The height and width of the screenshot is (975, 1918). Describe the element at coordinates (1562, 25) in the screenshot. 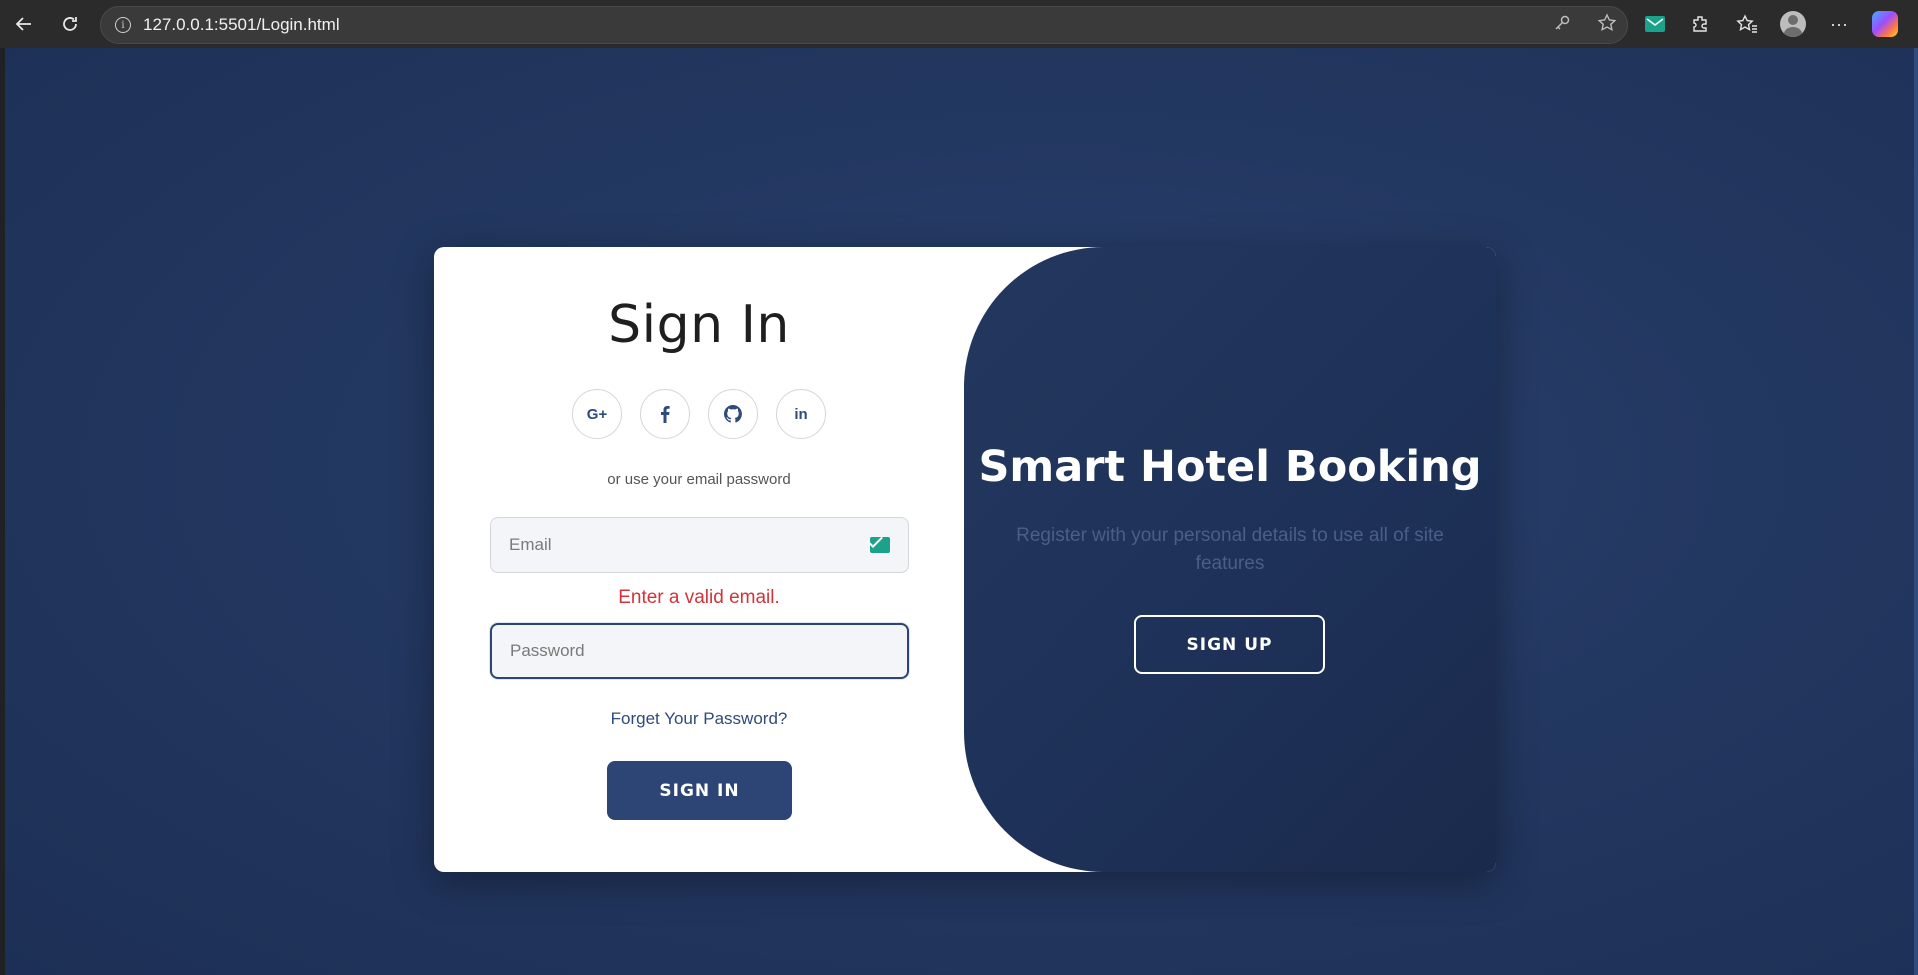

I see `password-key-icon` at that location.